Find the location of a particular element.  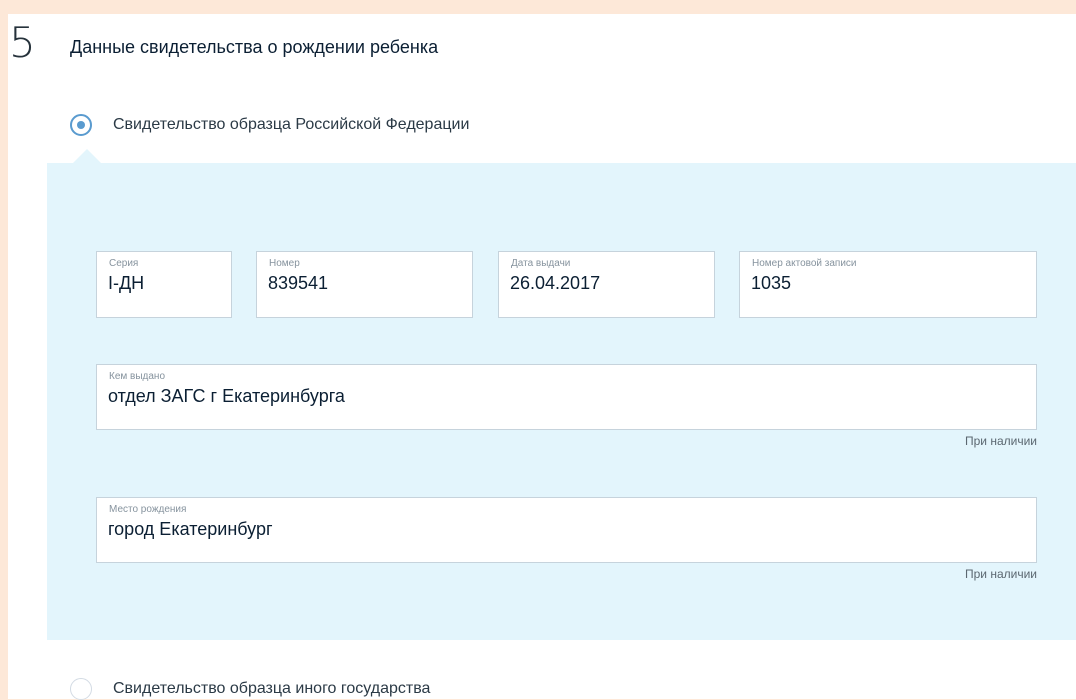

series-label: Серия is located at coordinates (124, 263).